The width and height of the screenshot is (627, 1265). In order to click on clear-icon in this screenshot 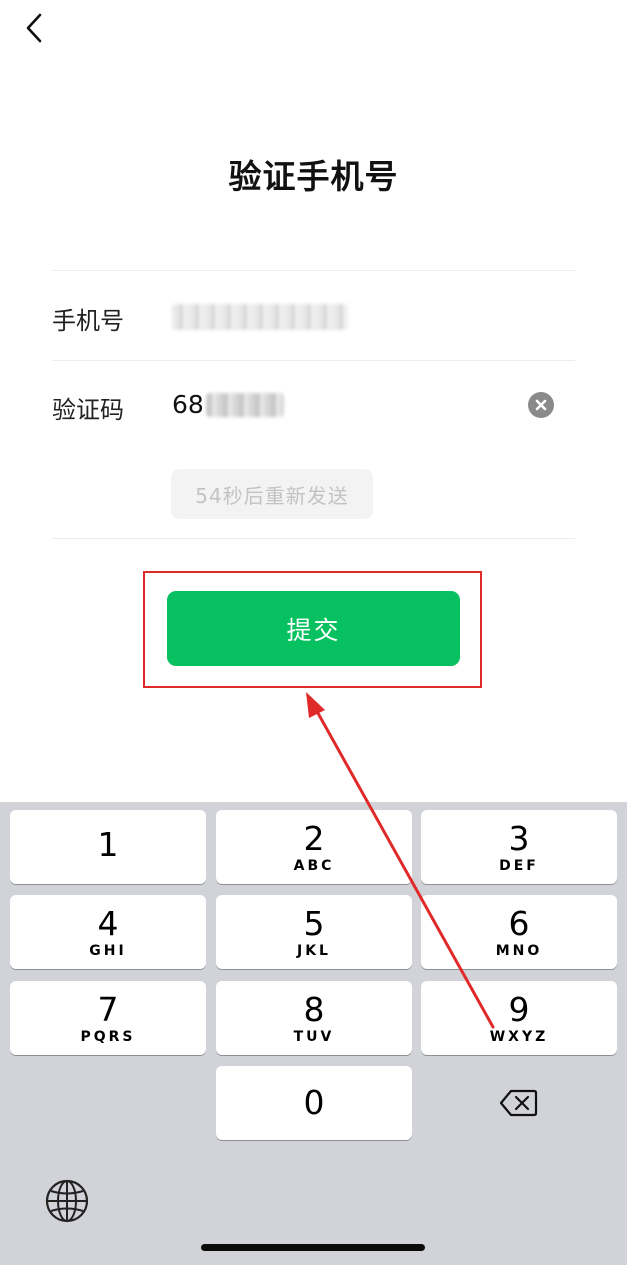, I will do `click(541, 405)`.